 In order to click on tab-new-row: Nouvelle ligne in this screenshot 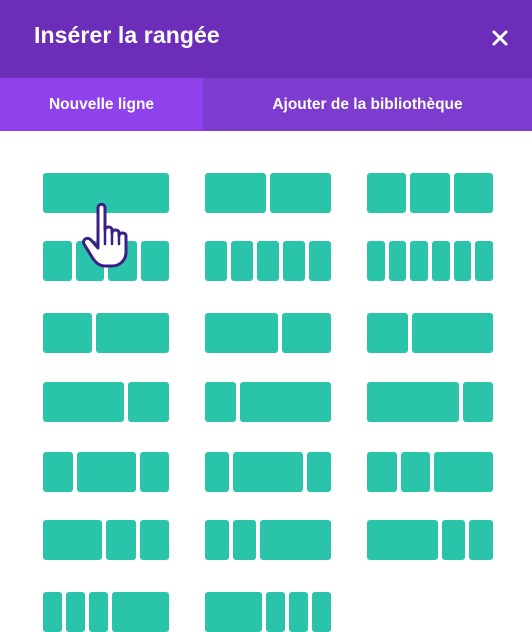, I will do `click(101, 104)`.